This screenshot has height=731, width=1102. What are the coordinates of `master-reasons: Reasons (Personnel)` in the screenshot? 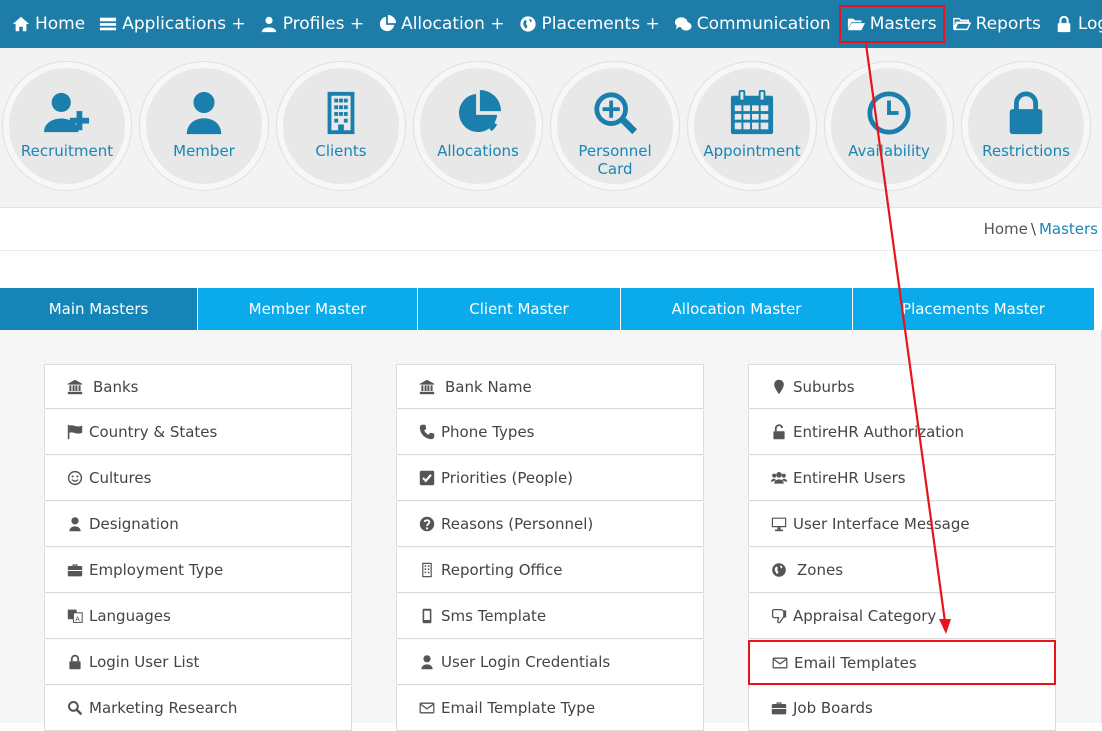 It's located at (550, 524).